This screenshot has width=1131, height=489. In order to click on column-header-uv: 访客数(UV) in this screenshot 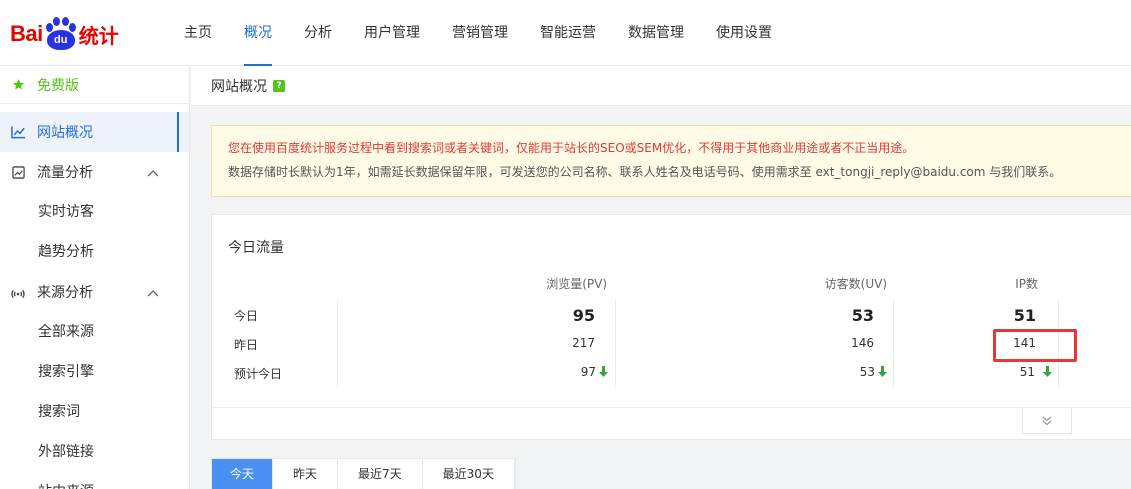, I will do `click(855, 284)`.